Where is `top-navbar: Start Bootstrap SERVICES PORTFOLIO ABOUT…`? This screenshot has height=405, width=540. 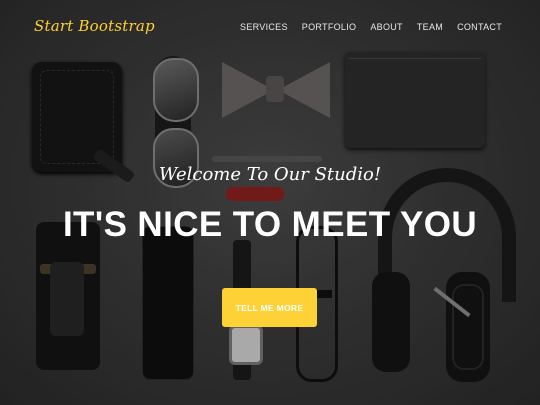 top-navbar: Start Bootstrap SERVICES PORTFOLIO ABOUT… is located at coordinates (270, 28).